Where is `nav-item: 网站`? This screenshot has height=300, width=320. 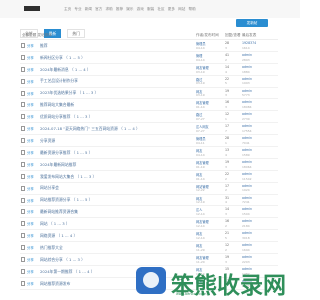 nav-item: 网站 is located at coordinates (181, 9).